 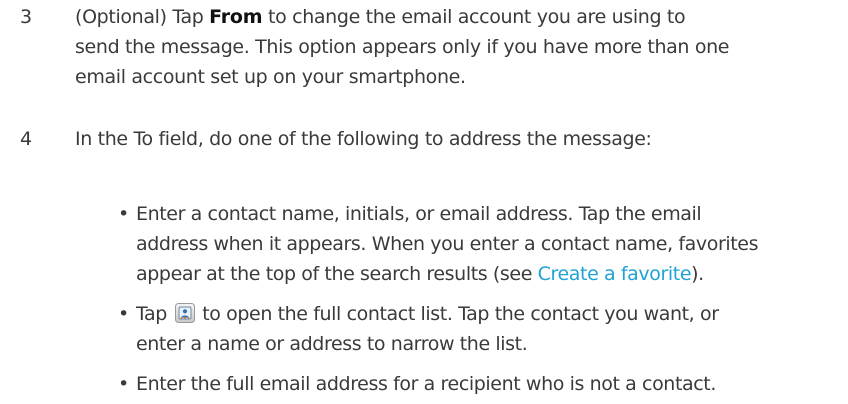 I want to click on contacts-picker-icon, so click(x=184, y=312).